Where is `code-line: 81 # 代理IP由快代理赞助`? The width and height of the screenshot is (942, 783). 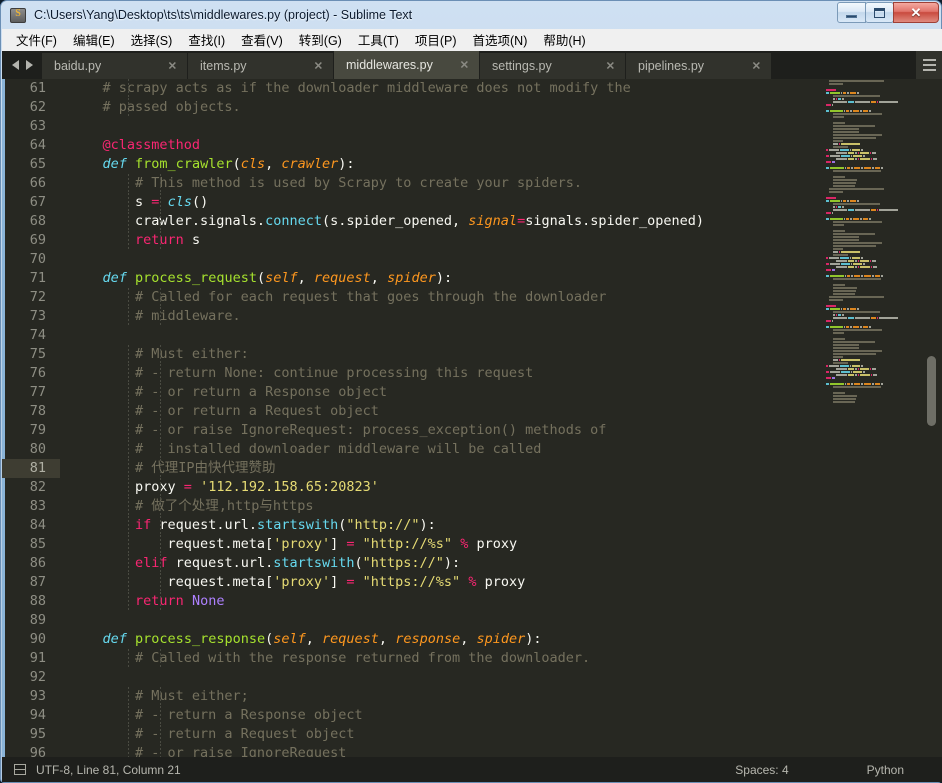
code-line: 81 # 代理IP由快代理赞助 is located at coordinates (412, 468).